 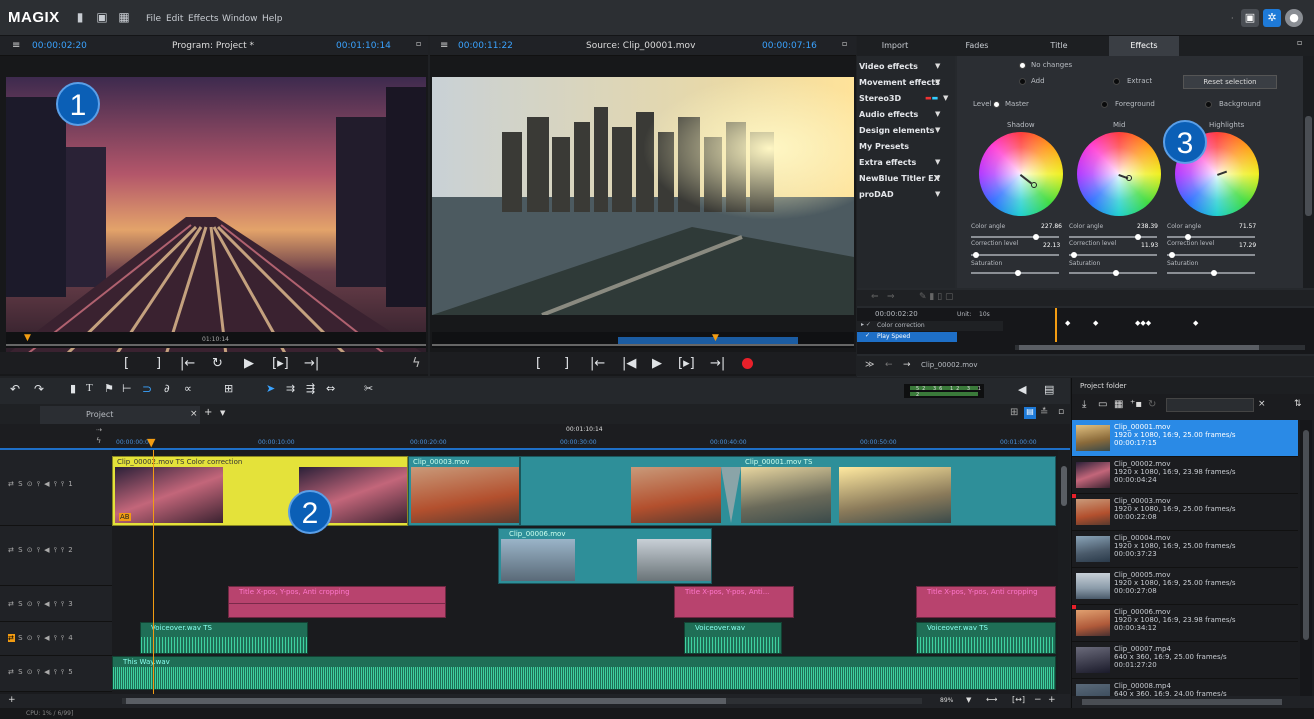 I want to click on play-icon: ▶, so click(x=249, y=363).